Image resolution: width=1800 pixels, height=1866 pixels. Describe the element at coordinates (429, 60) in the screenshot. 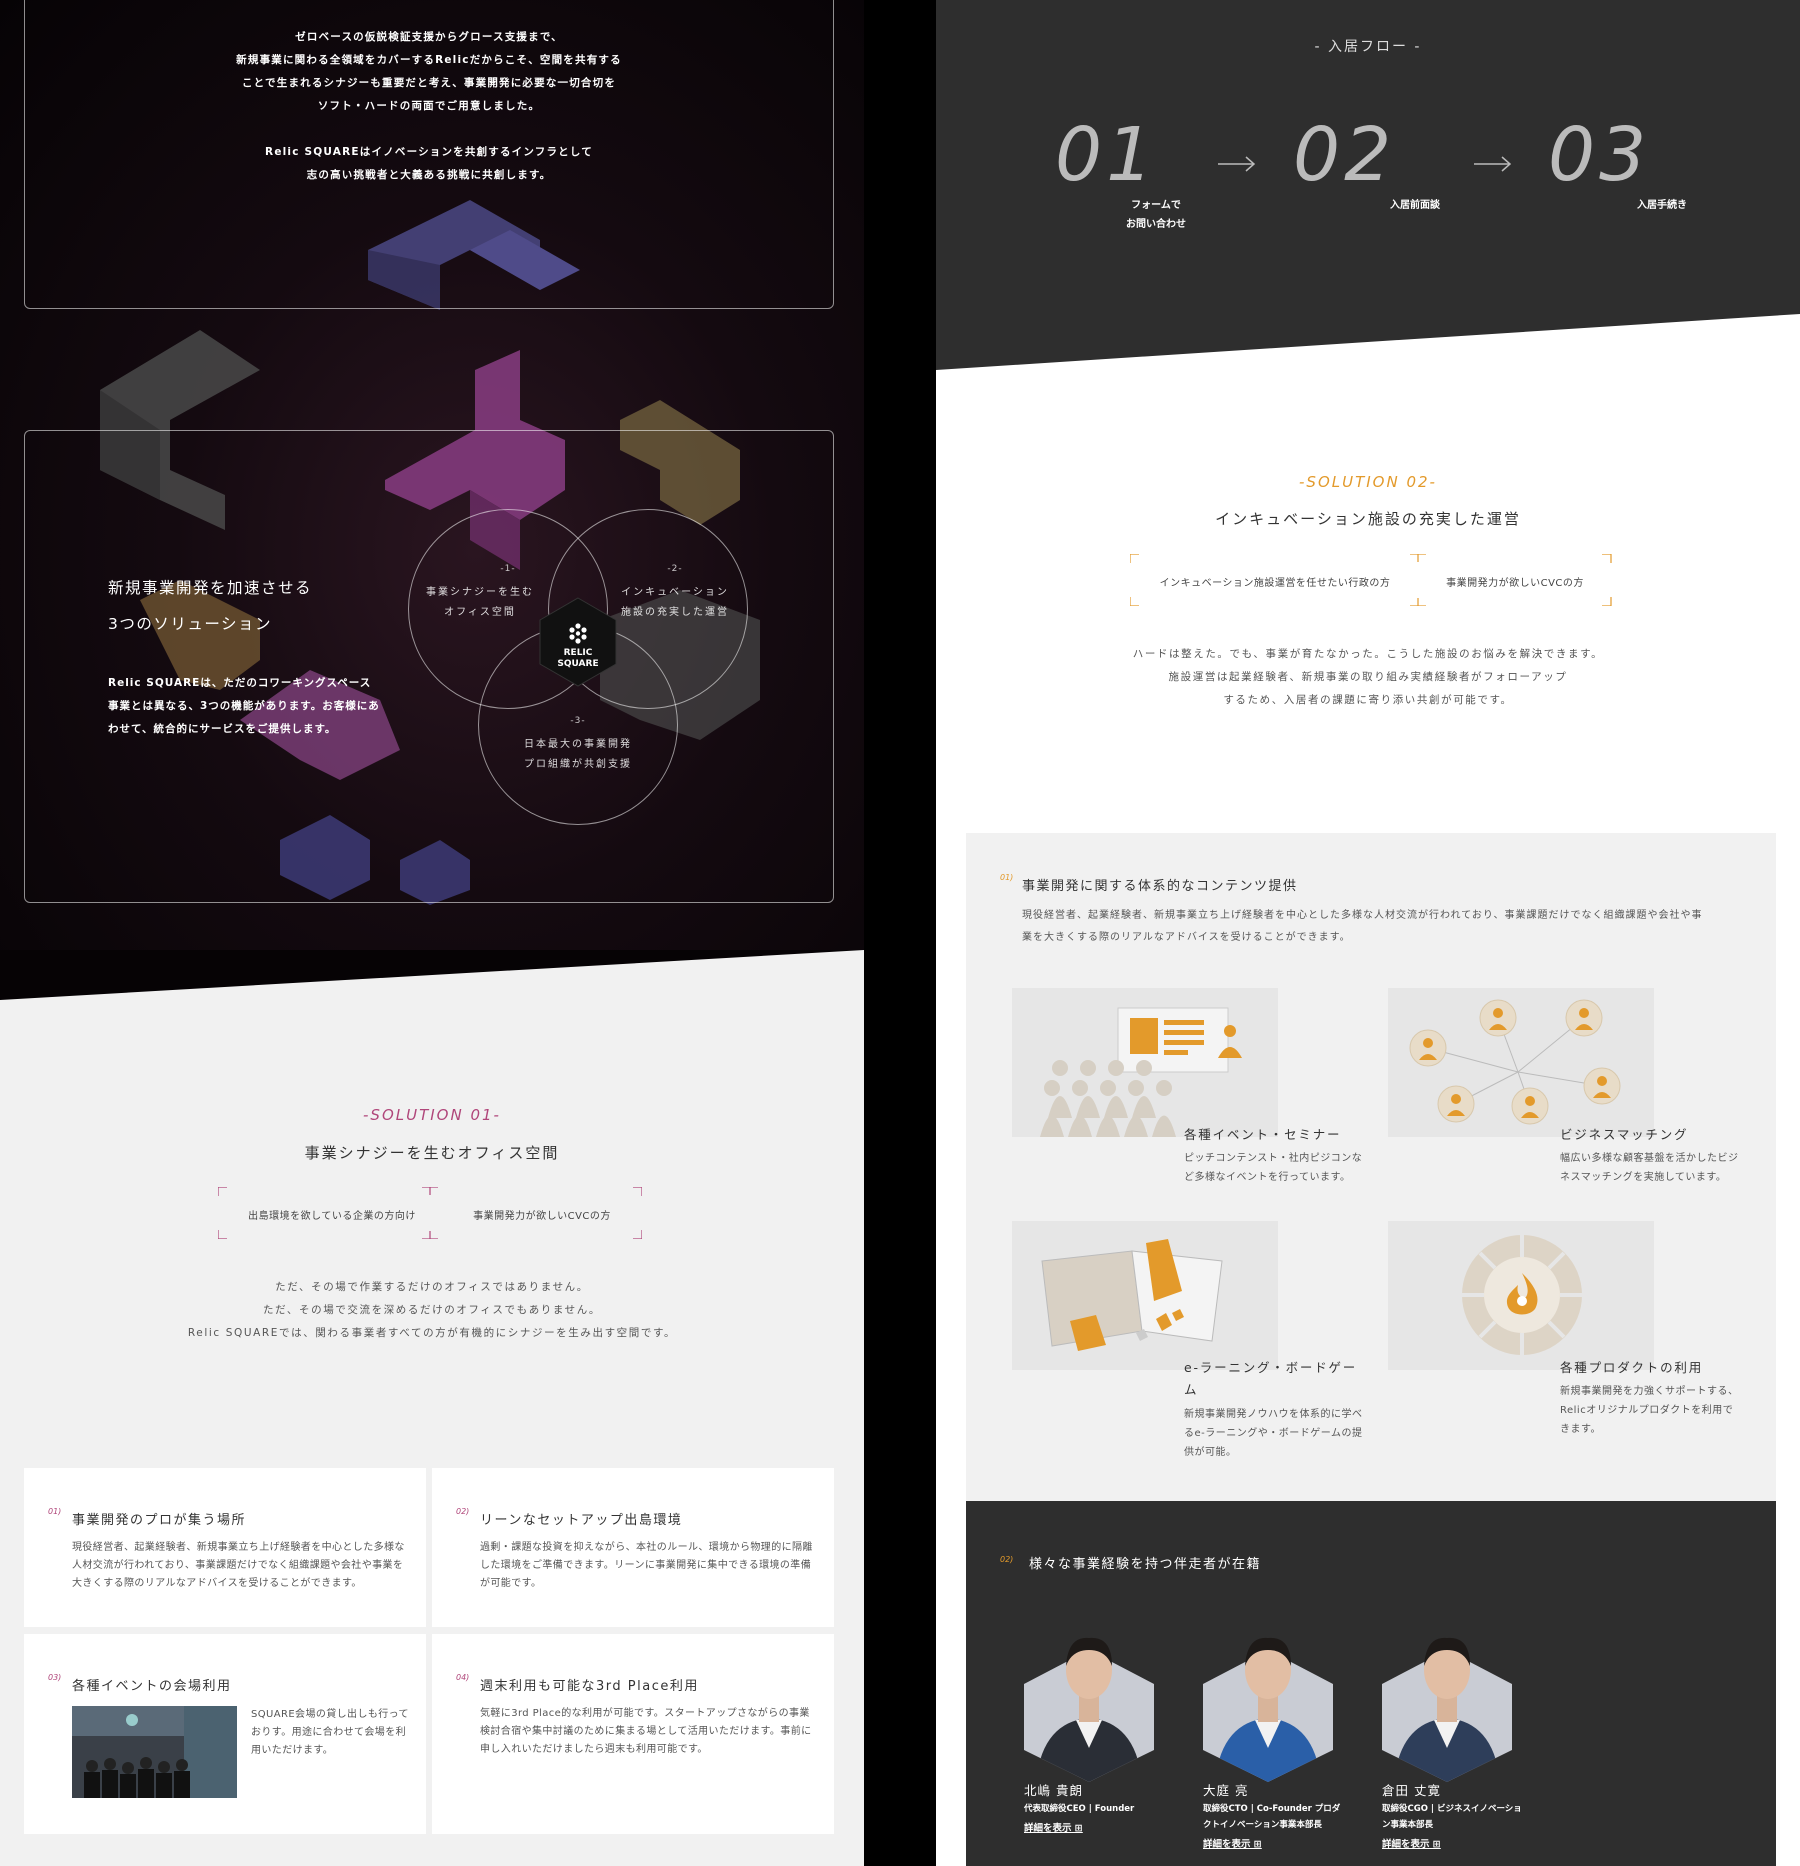

I see `intro-line-2: 新規事業に関わる全領域をカバーするRelicだからこそ、空間を共有する` at that location.